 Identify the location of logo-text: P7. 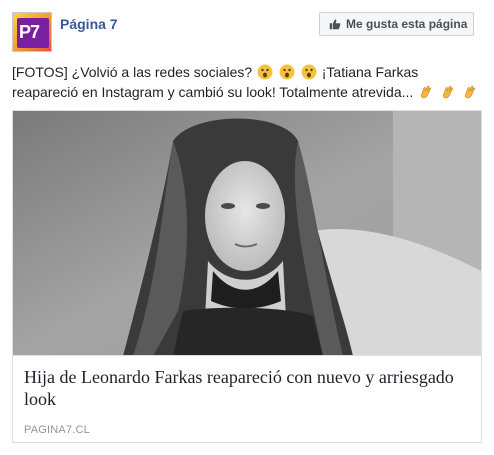
(29, 32).